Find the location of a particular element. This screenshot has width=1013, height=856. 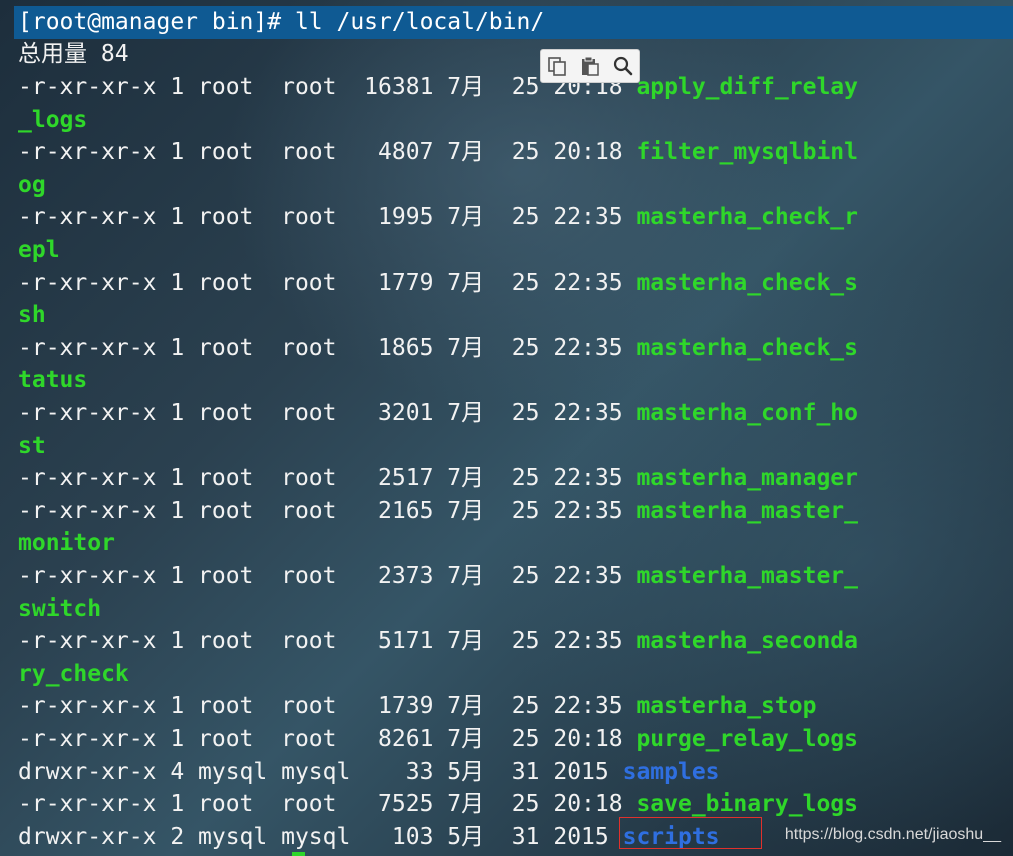

listing-line: og is located at coordinates (32, 185).